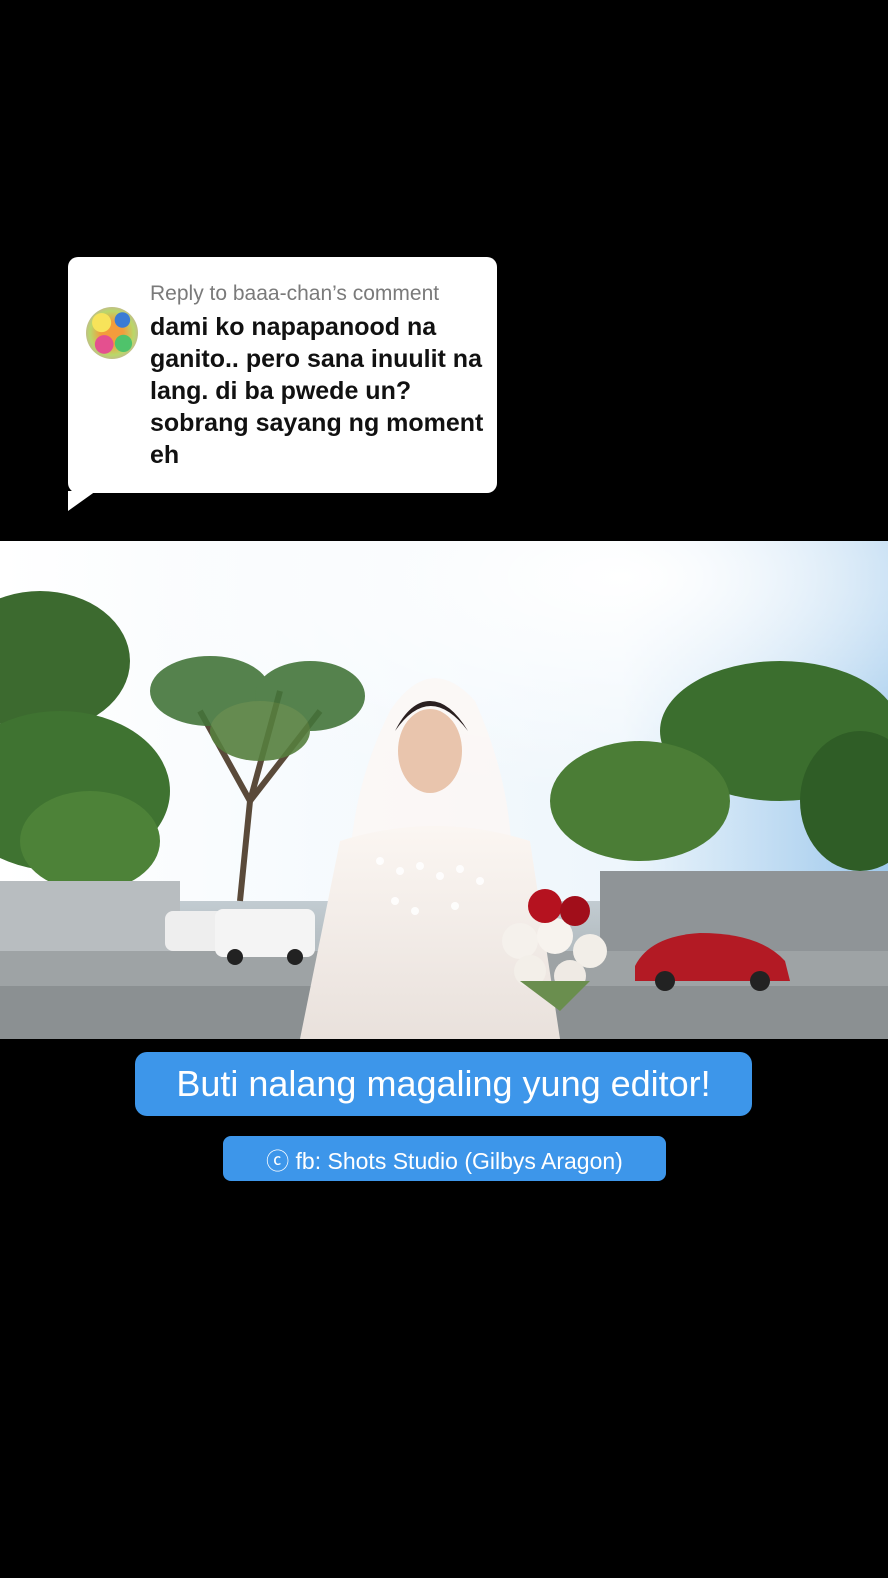 This screenshot has width=888, height=1578. What do you see at coordinates (295, 293) in the screenshot?
I see `reply-header: Reply to baaa-chan’s comment` at bounding box center [295, 293].